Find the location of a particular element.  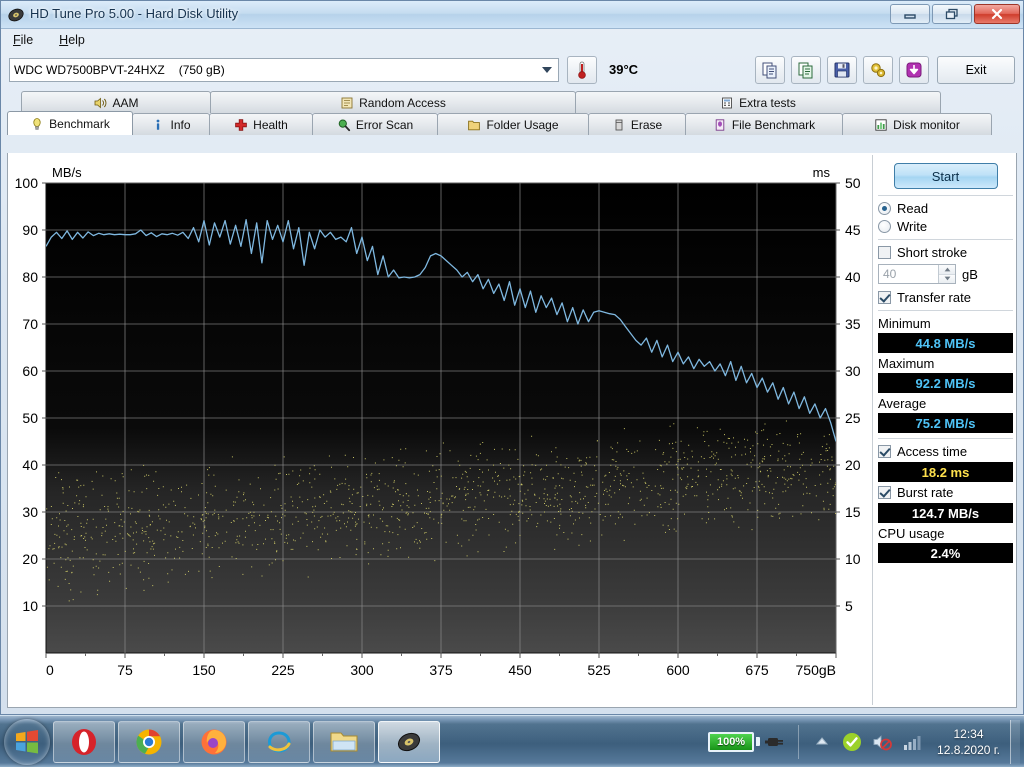

bulb-icon is located at coordinates (37, 123).